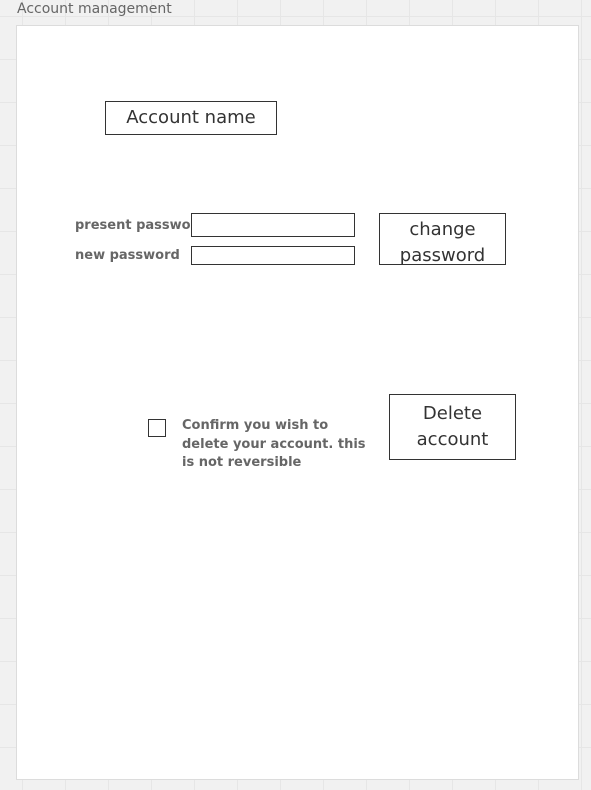  What do you see at coordinates (141, 225) in the screenshot?
I see `present-password-label: present password` at bounding box center [141, 225].